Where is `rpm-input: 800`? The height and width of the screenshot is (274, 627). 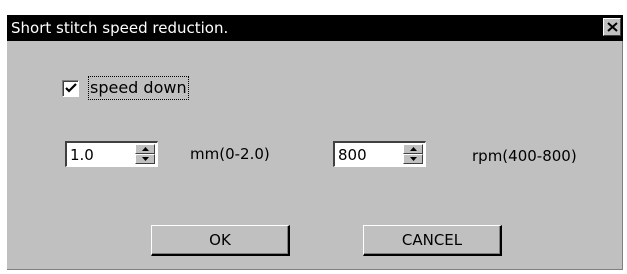 rpm-input: 800 is located at coordinates (352, 155).